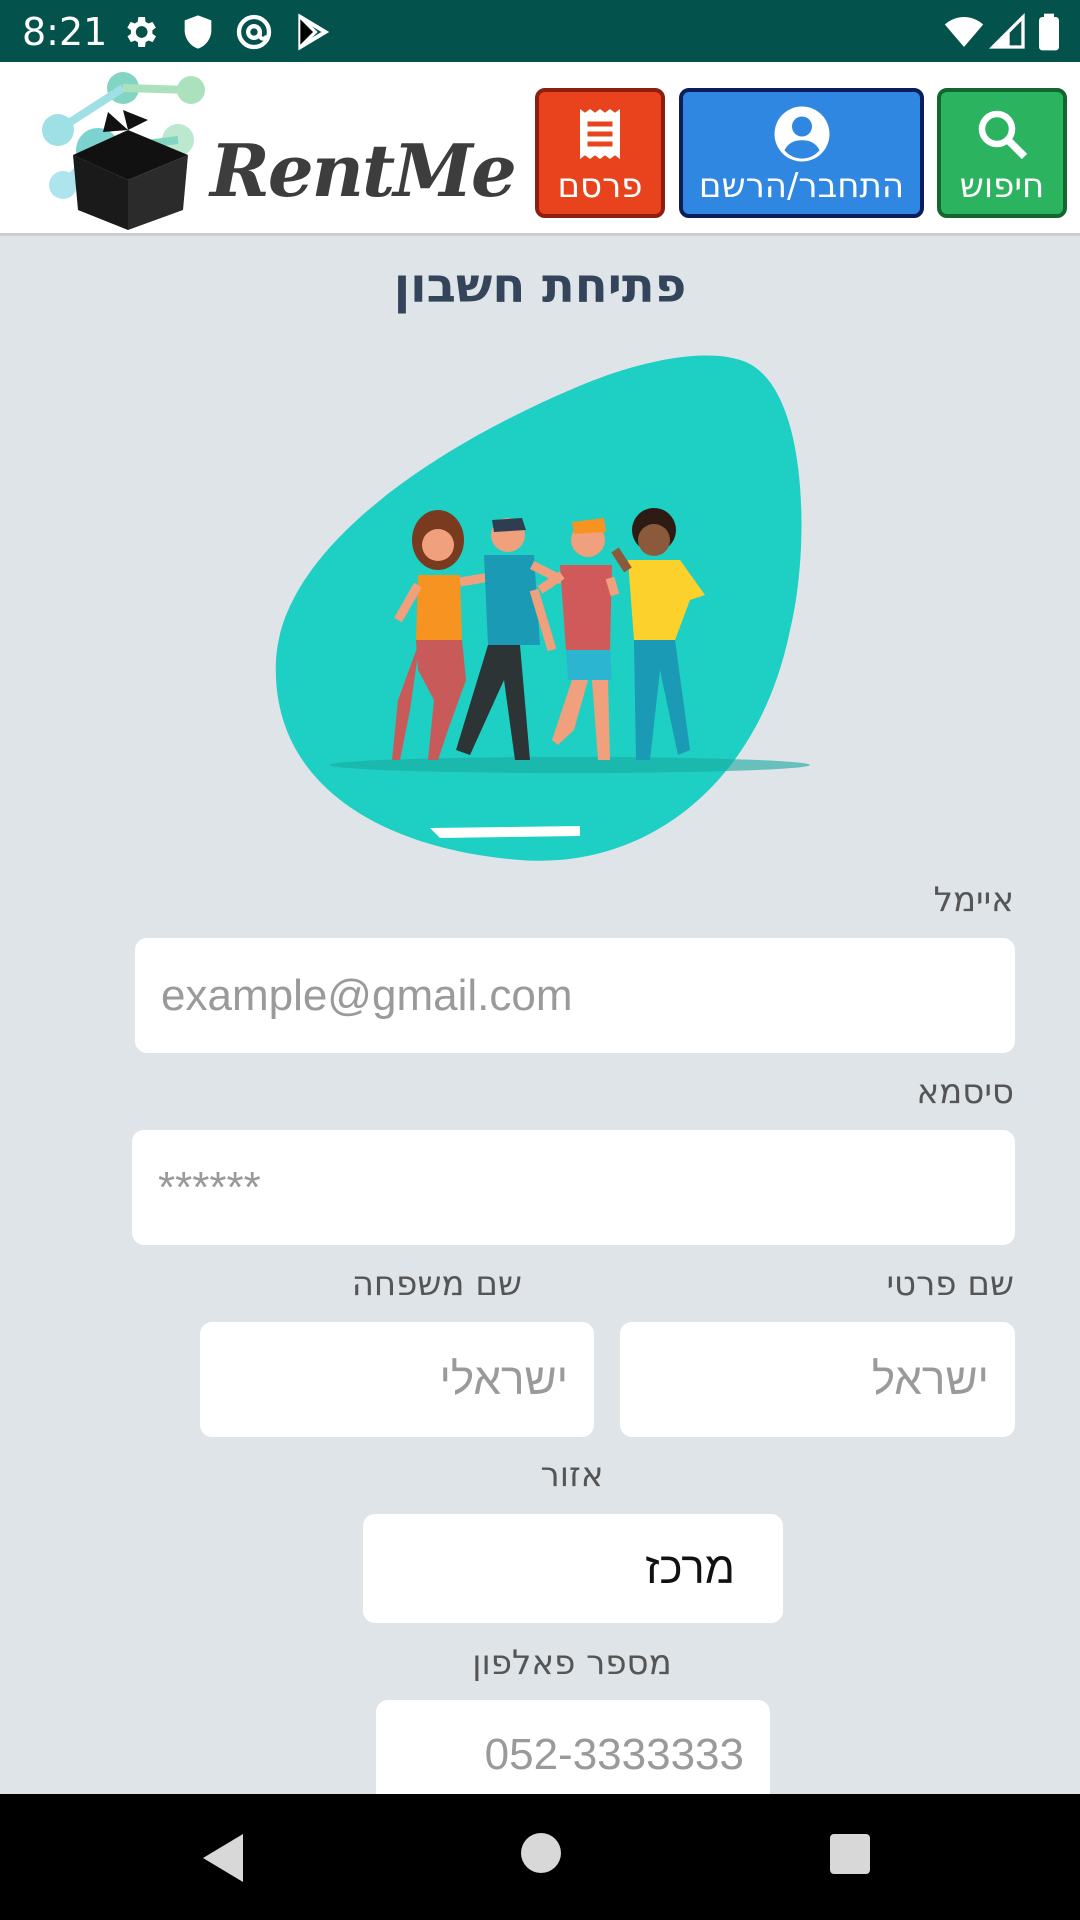 The height and width of the screenshot is (1920, 1080). What do you see at coordinates (1003, 135) in the screenshot?
I see `search-icon` at bounding box center [1003, 135].